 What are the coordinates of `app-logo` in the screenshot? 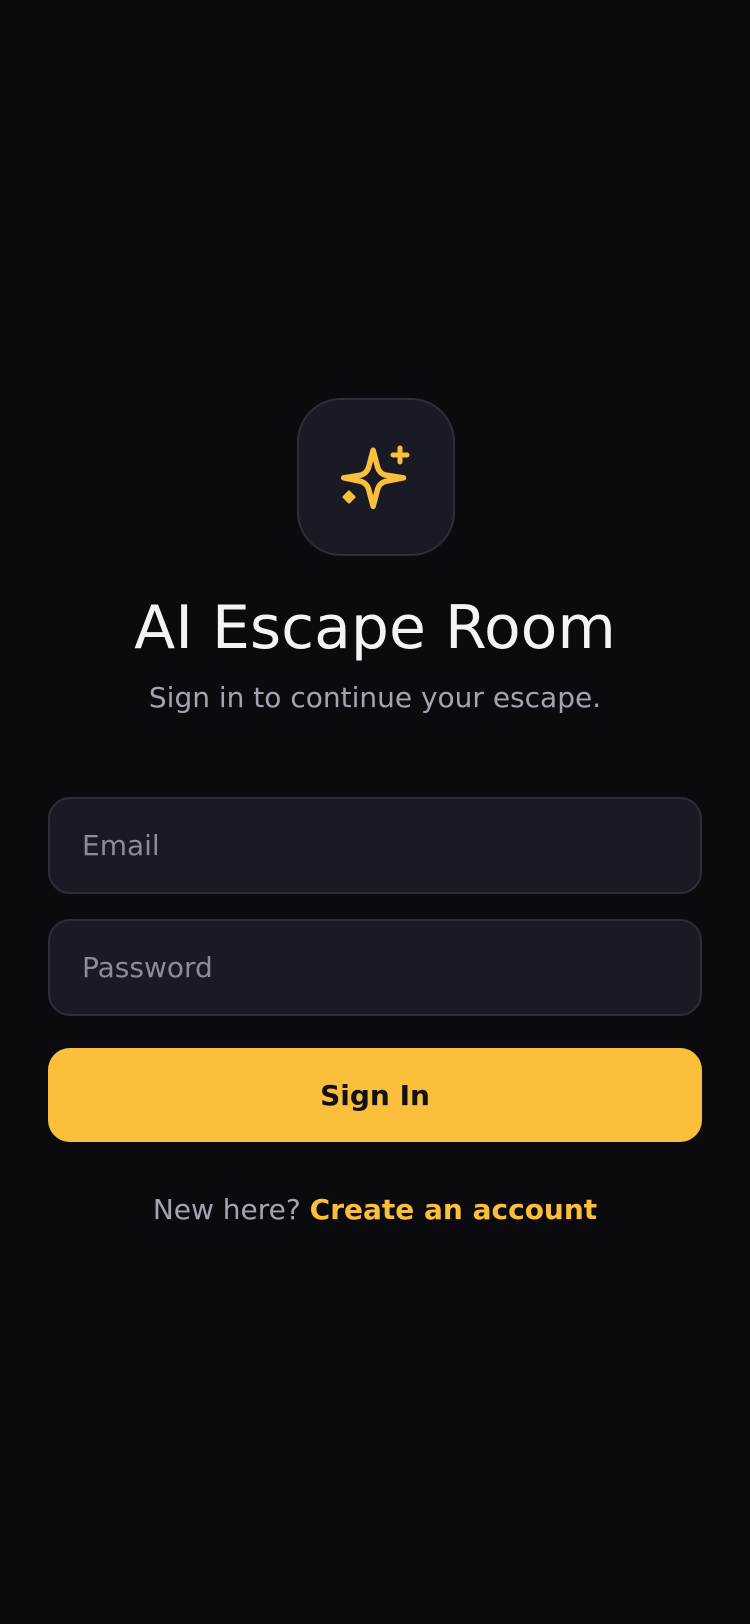 It's located at (376, 477).